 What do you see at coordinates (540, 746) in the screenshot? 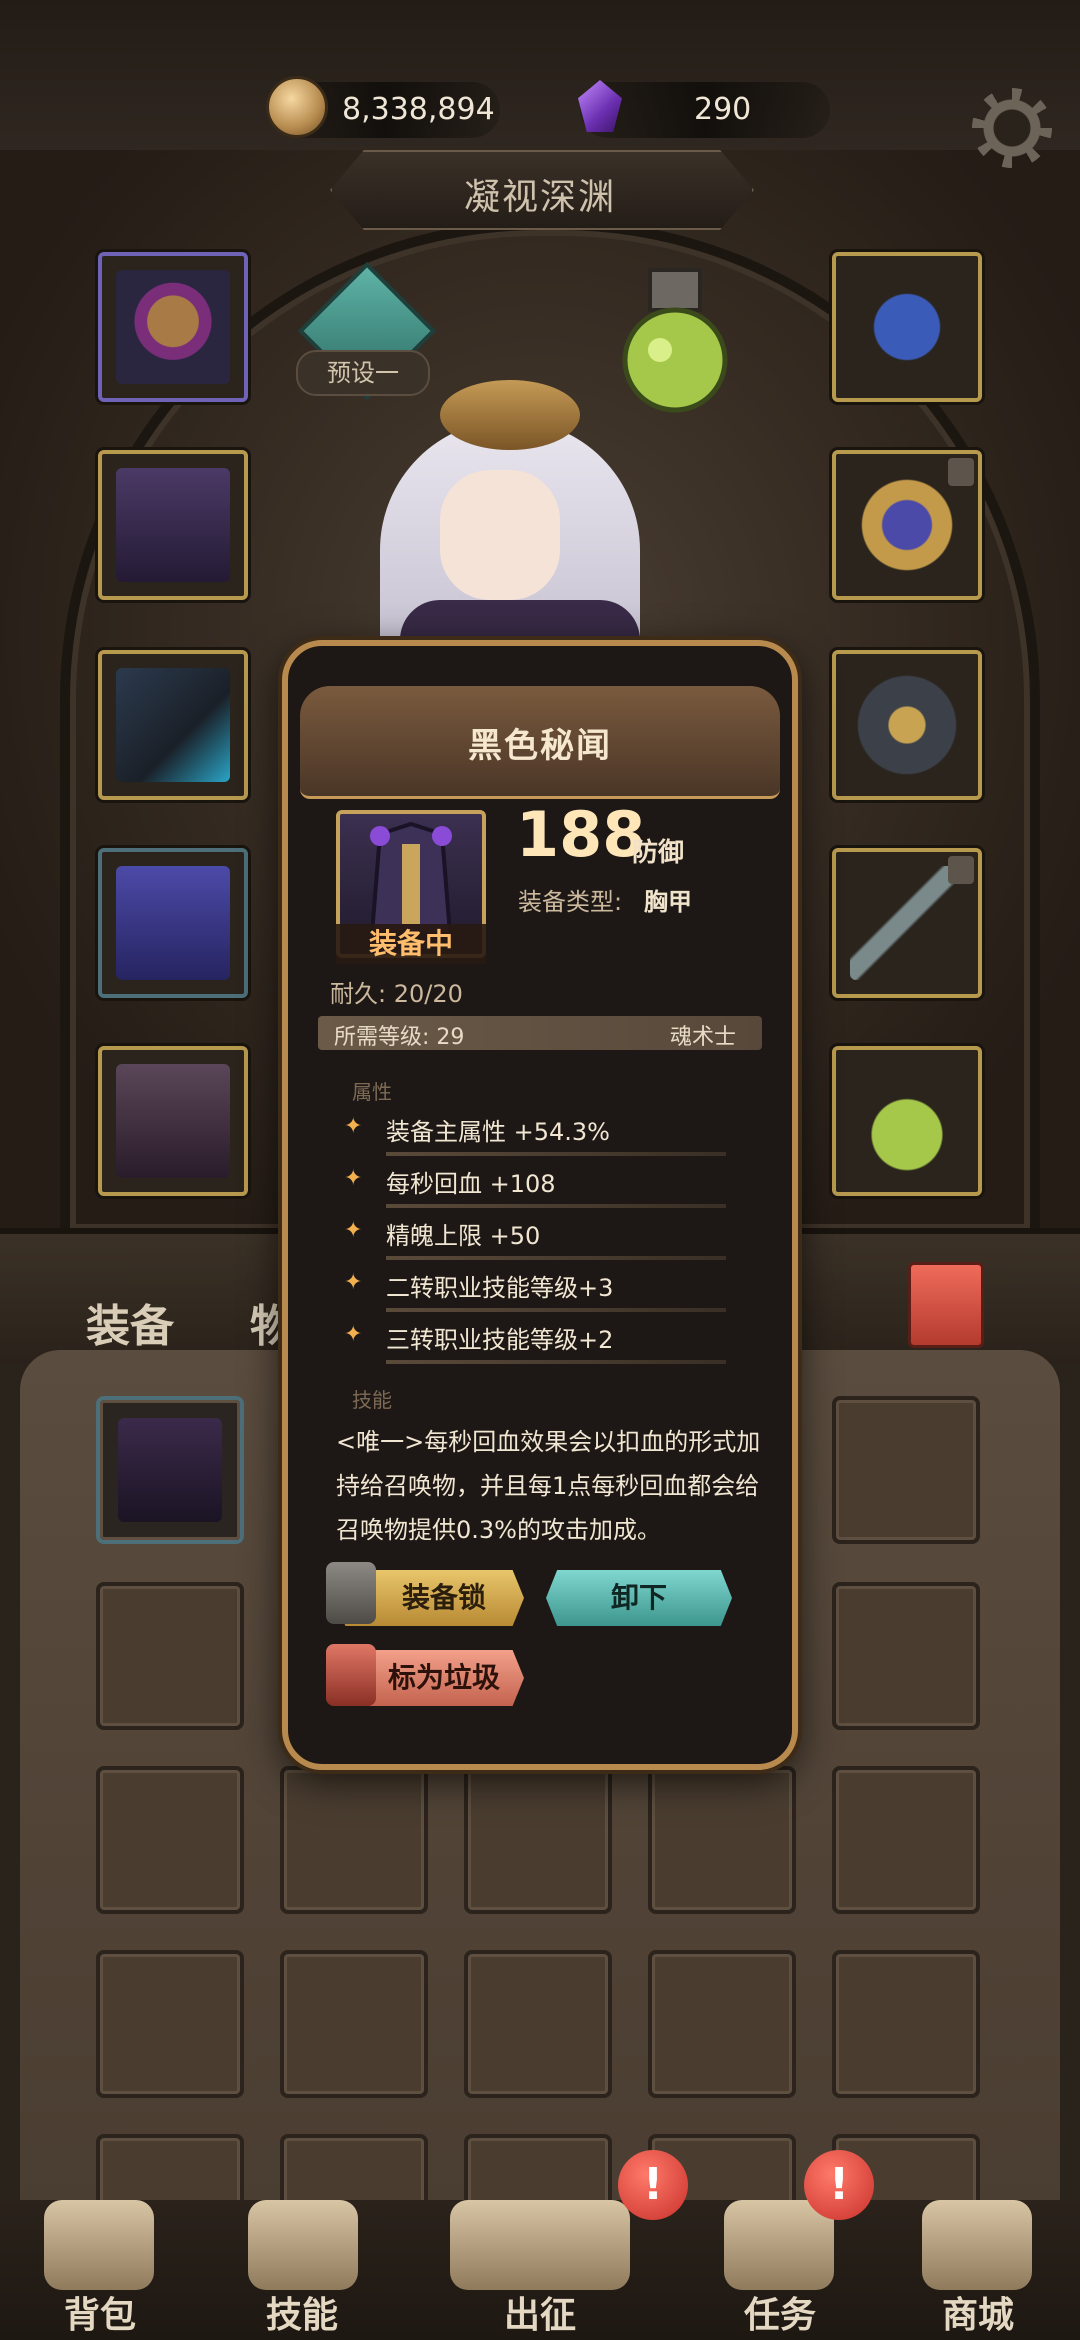
I see `item-name: 黑色秘闻` at bounding box center [540, 746].